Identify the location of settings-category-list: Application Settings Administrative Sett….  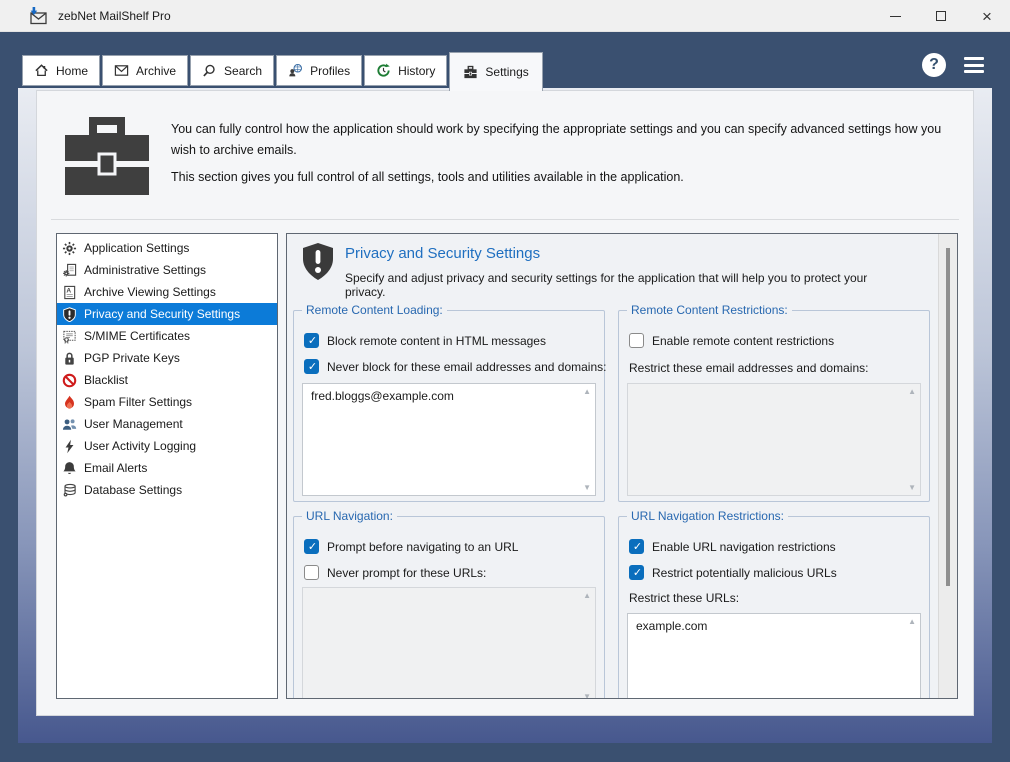
(167, 466).